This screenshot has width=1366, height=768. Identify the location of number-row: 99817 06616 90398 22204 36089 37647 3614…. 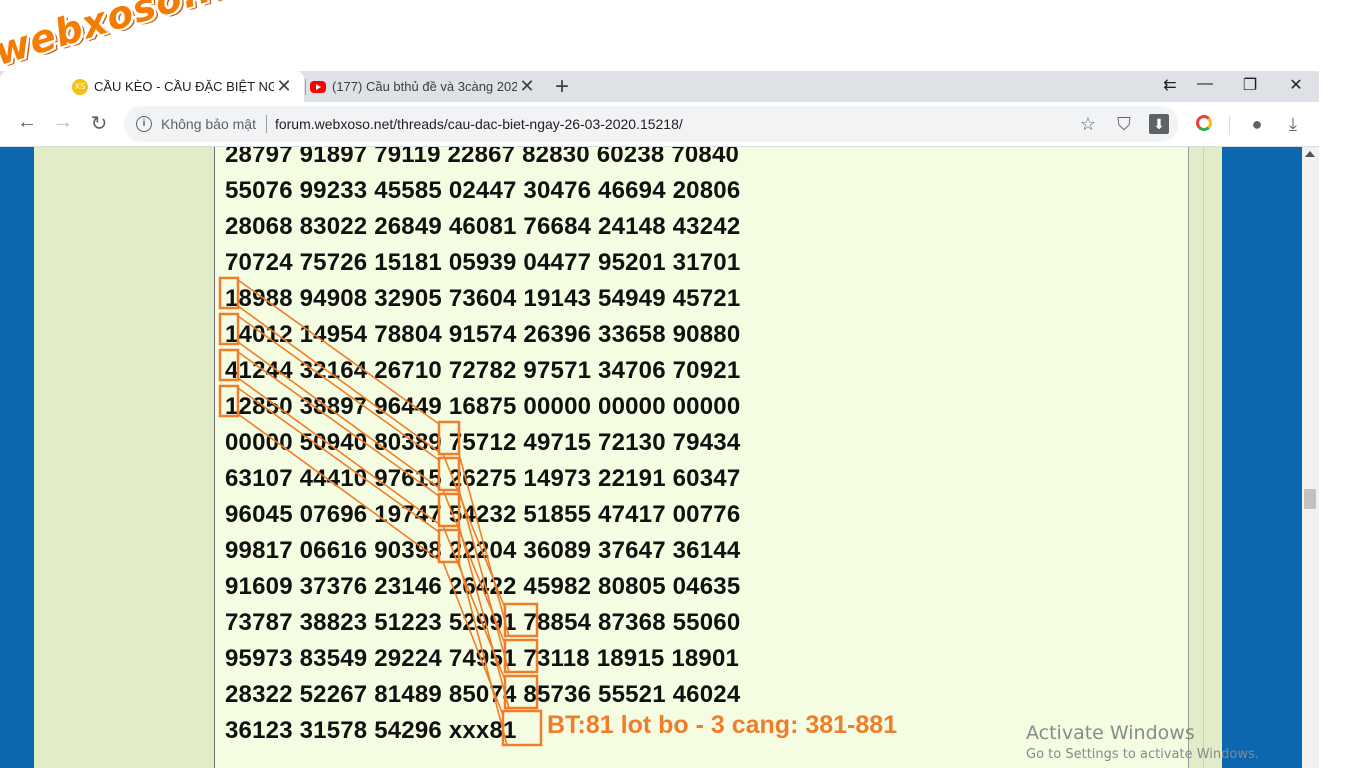
(483, 550).